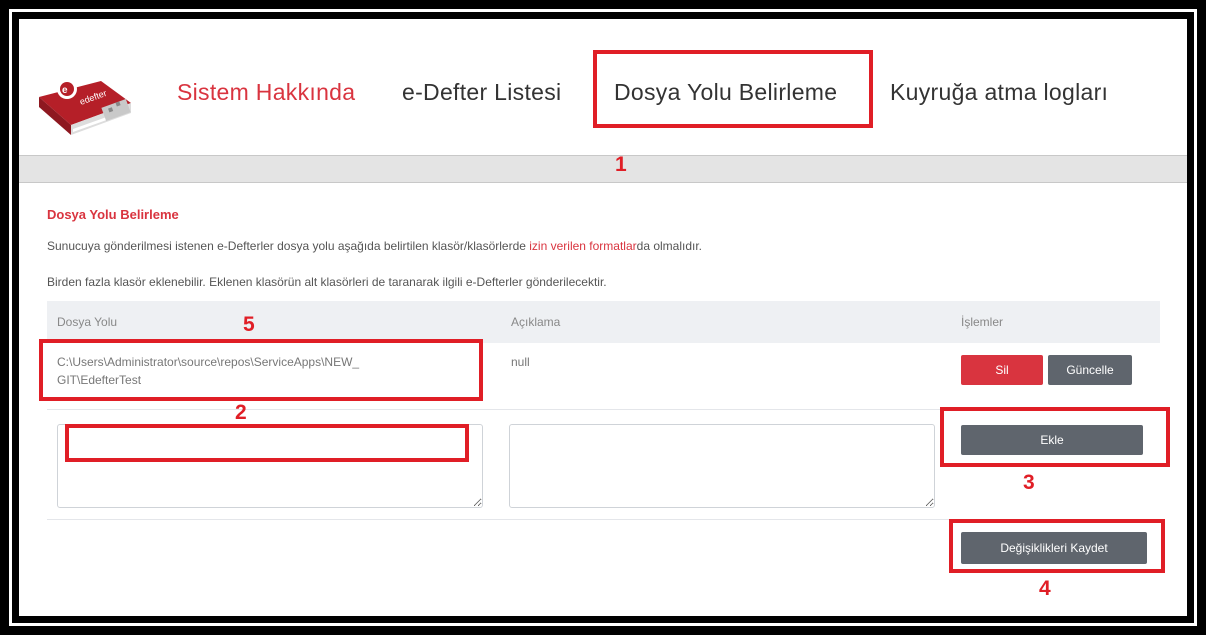 The height and width of the screenshot is (635, 1206). Describe the element at coordinates (603, 169) in the screenshot. I see `header-divider-bar` at that location.